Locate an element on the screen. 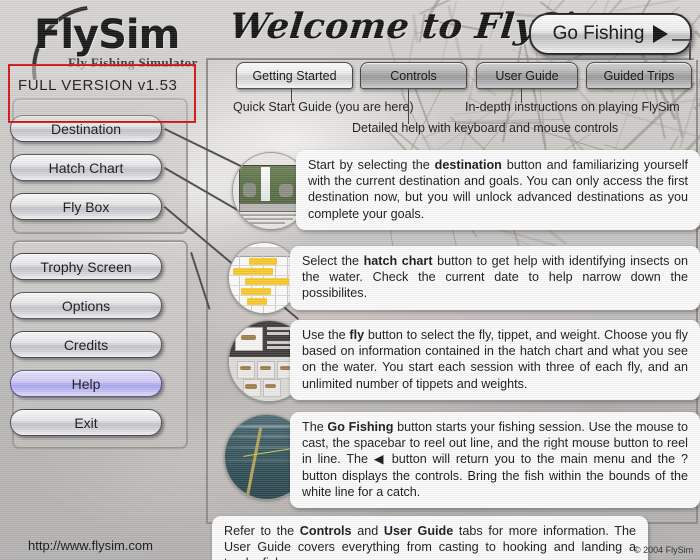  sidebar-item-help: Help is located at coordinates (86, 383).